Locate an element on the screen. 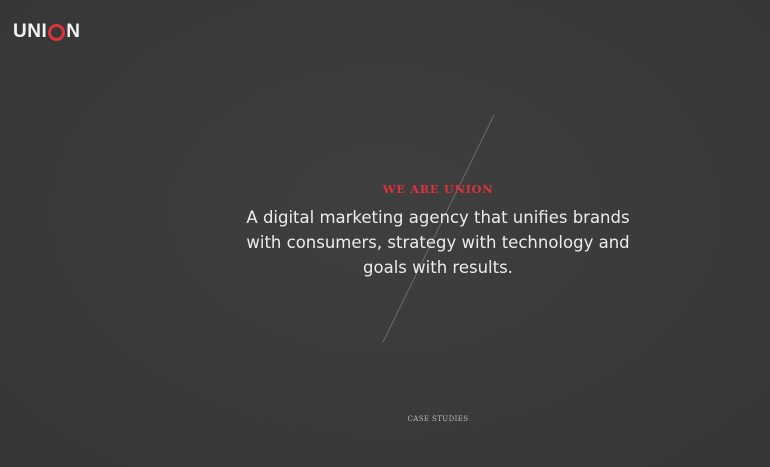 The width and height of the screenshot is (770, 467). logo-text-prefix: UNI is located at coordinates (30, 31).